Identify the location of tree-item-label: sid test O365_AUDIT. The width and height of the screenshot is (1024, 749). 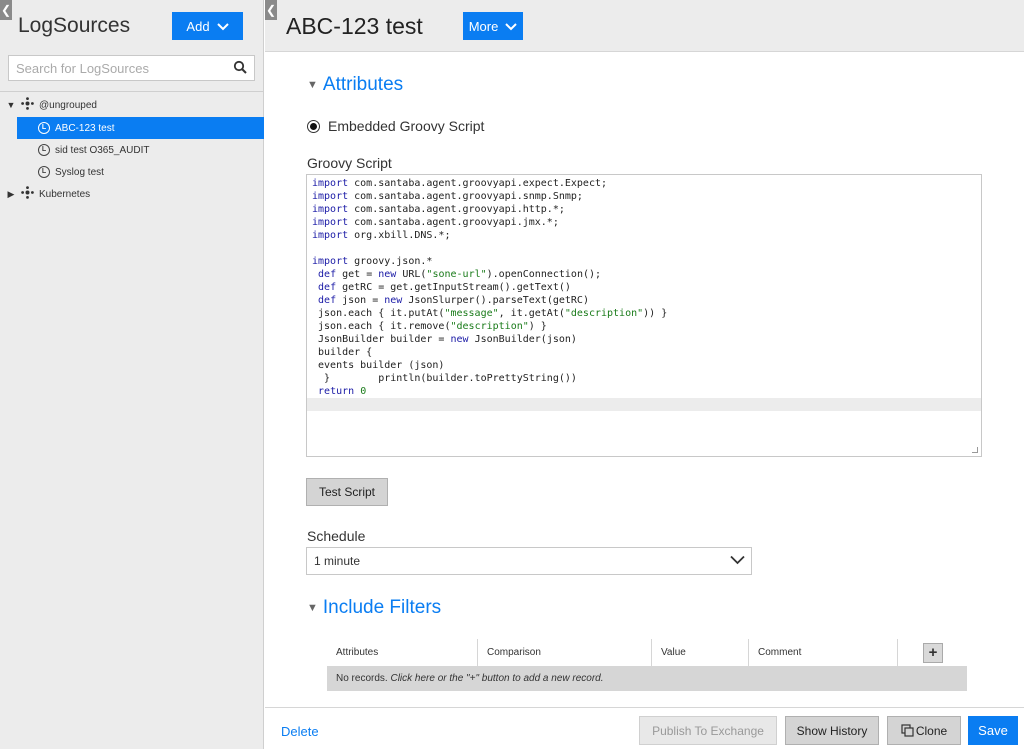
(102, 150).